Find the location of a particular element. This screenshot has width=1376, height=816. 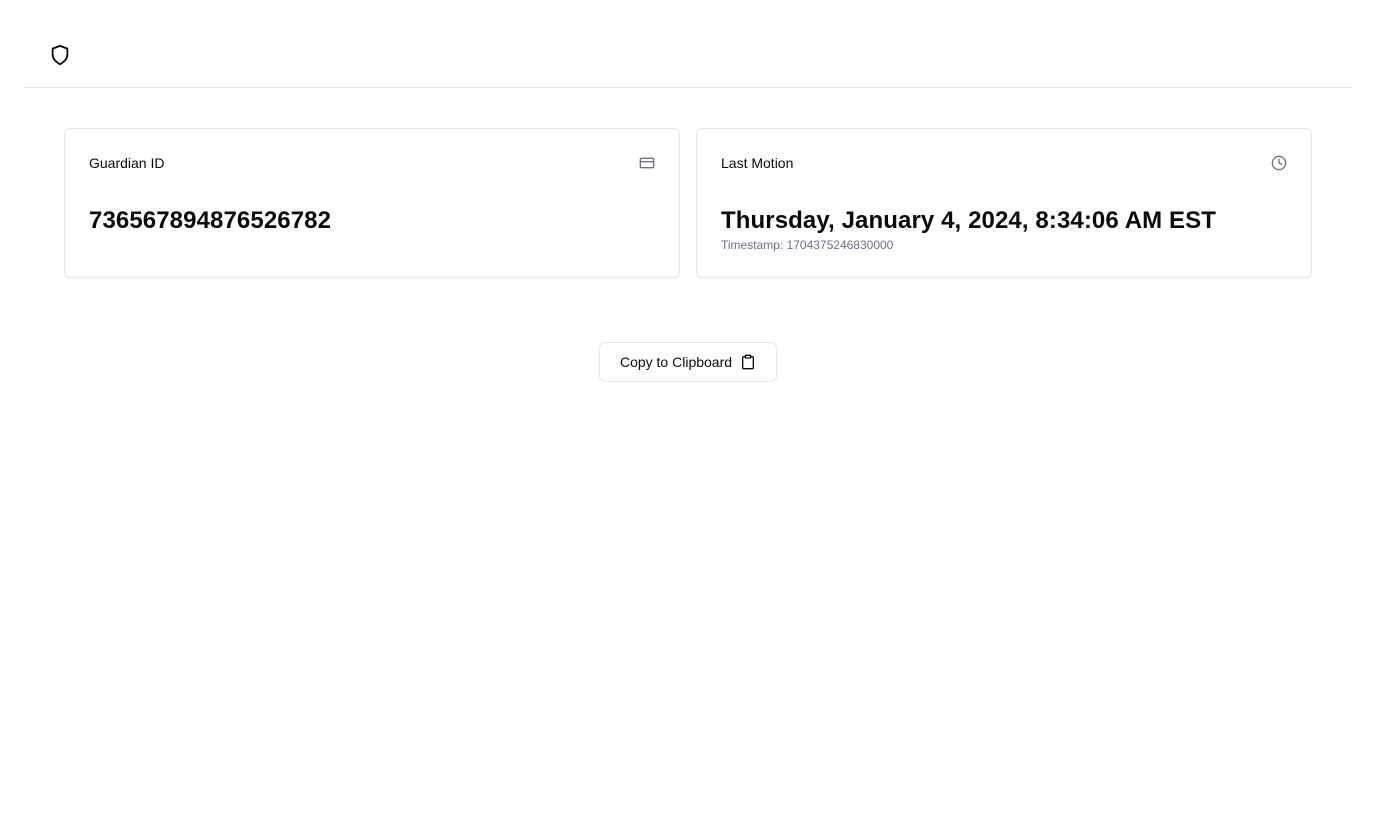

app-header is located at coordinates (688, 44).